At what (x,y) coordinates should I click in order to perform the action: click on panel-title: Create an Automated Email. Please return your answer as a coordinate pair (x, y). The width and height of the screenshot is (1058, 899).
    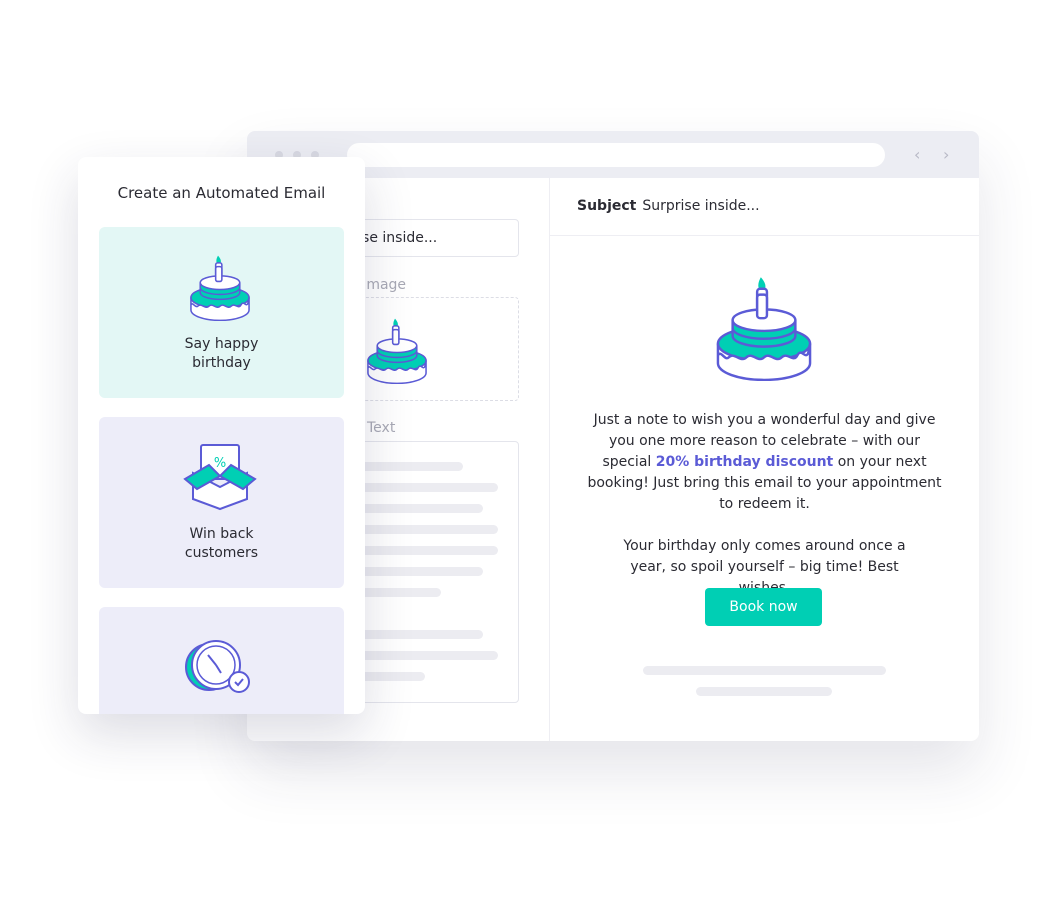
    Looking at the image, I should click on (221, 193).